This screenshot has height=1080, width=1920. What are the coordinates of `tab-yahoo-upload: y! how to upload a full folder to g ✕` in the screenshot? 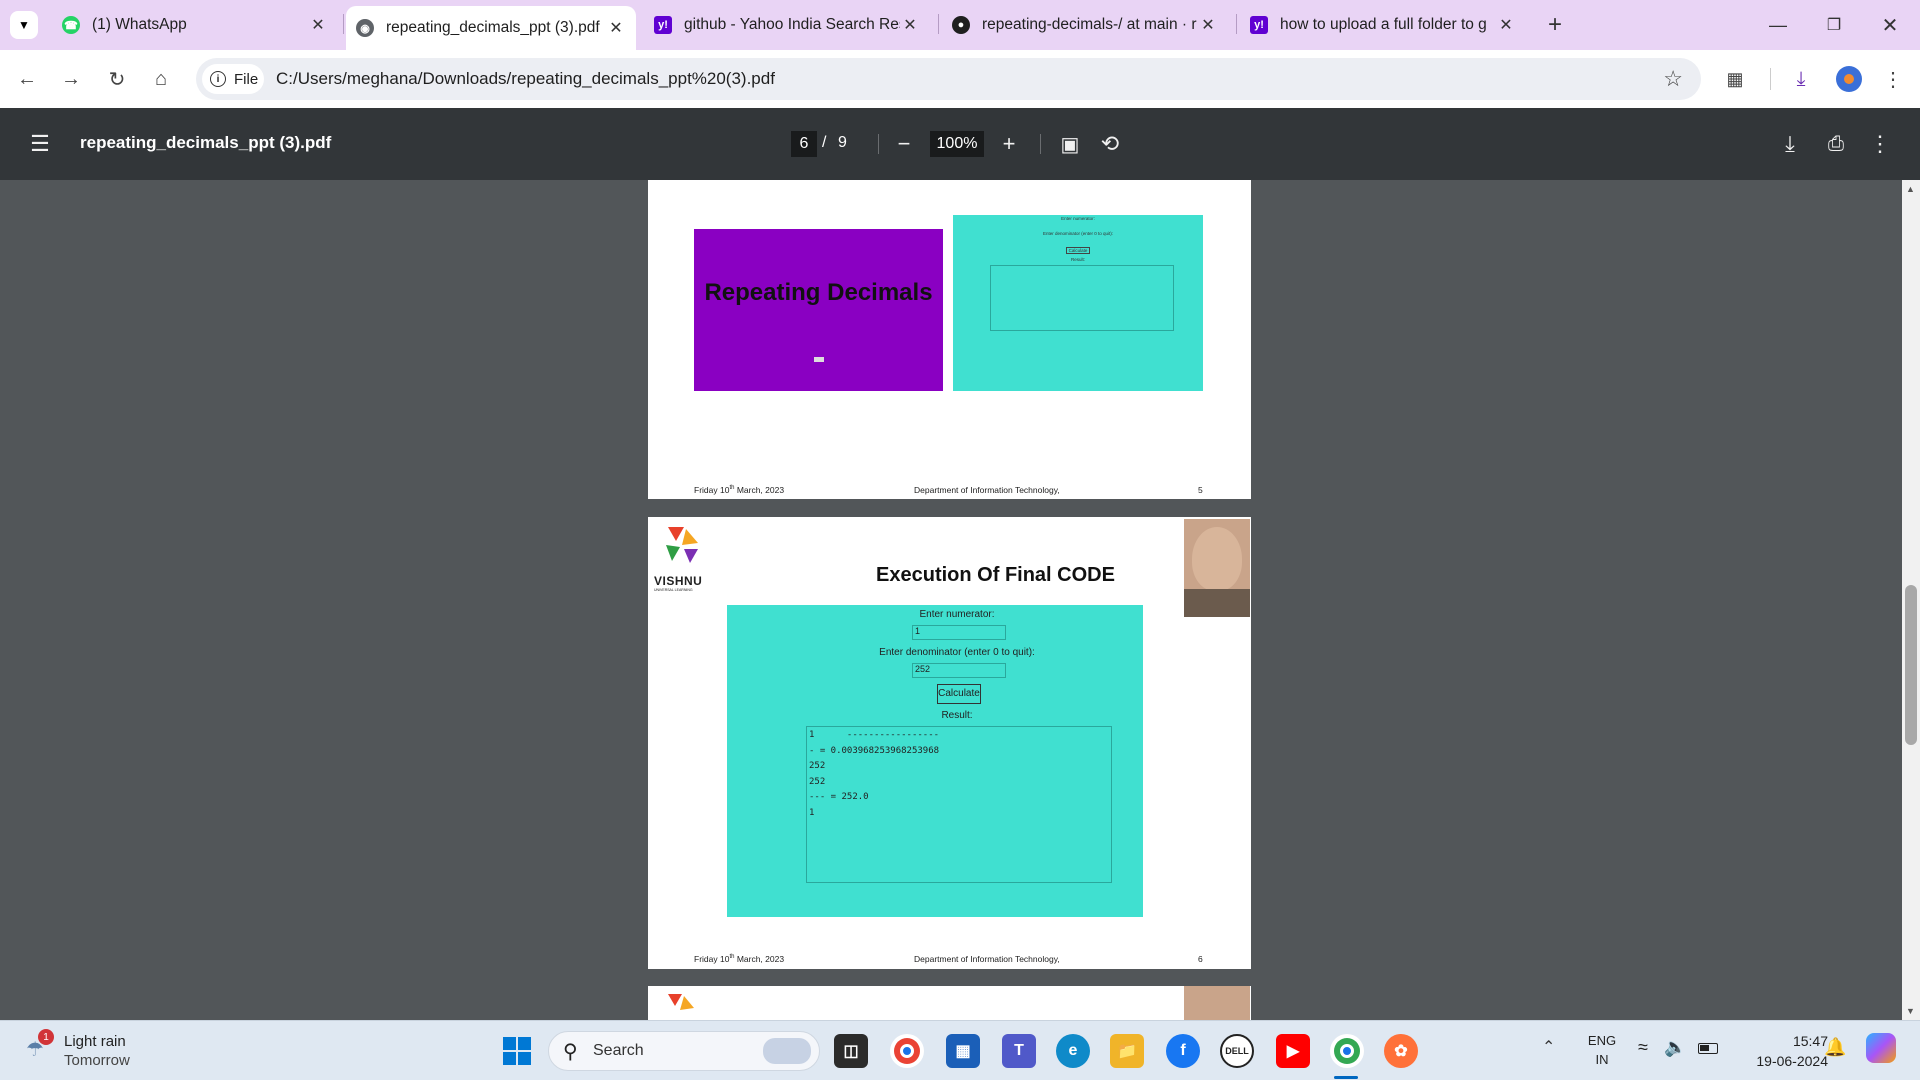 It's located at (1383, 25).